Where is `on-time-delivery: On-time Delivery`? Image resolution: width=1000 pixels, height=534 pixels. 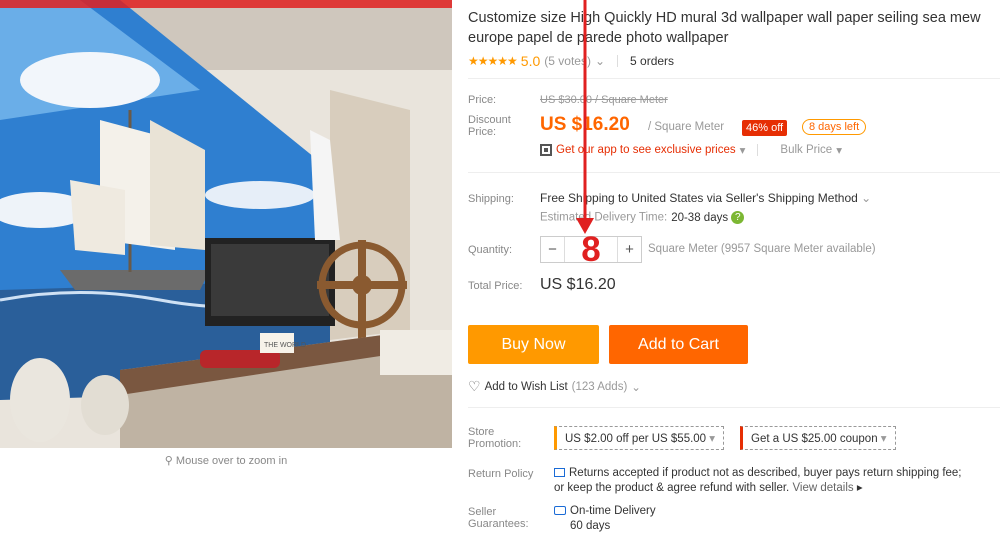
on-time-delivery: On-time Delivery is located at coordinates (613, 511).